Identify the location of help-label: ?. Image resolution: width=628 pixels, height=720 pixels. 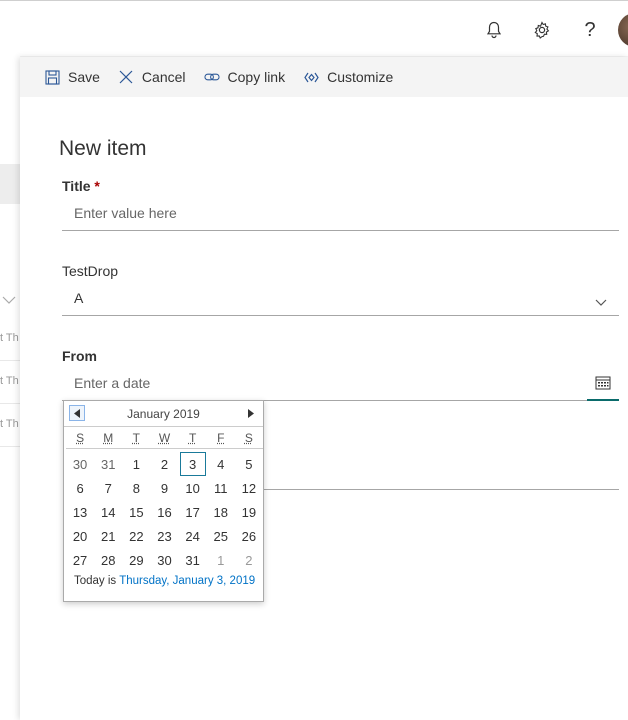
(589, 30).